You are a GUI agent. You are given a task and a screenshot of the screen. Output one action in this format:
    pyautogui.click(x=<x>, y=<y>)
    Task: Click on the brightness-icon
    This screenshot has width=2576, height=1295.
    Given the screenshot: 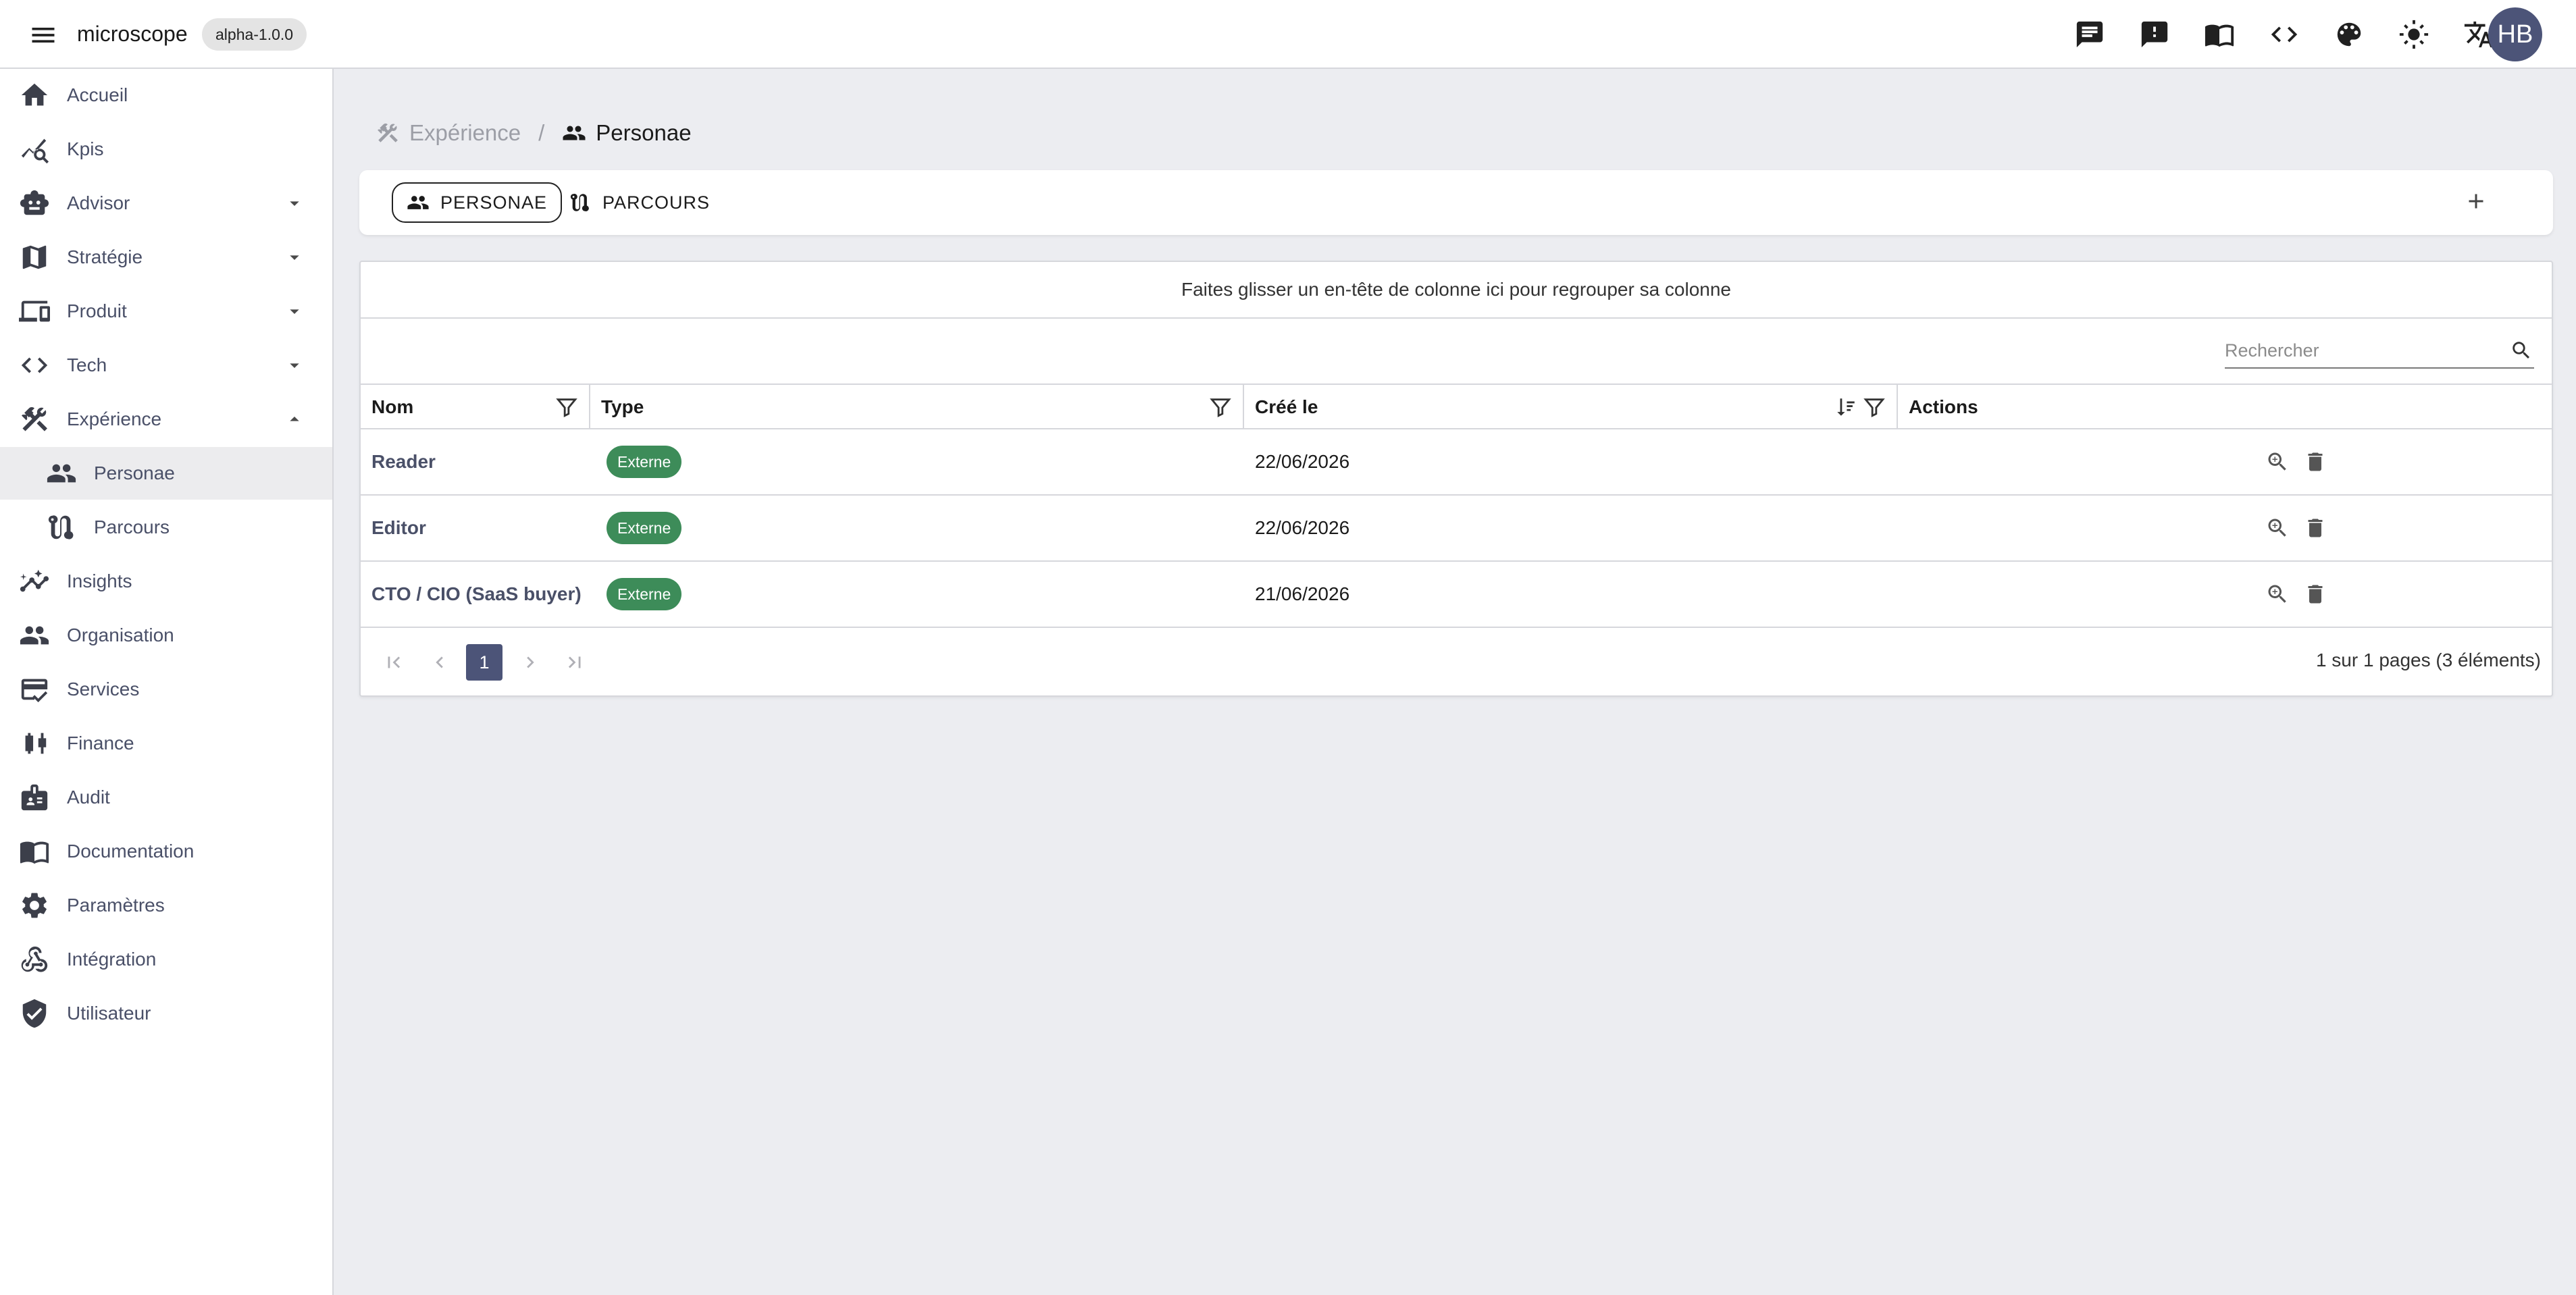 What is the action you would take?
    pyautogui.click(x=2414, y=34)
    